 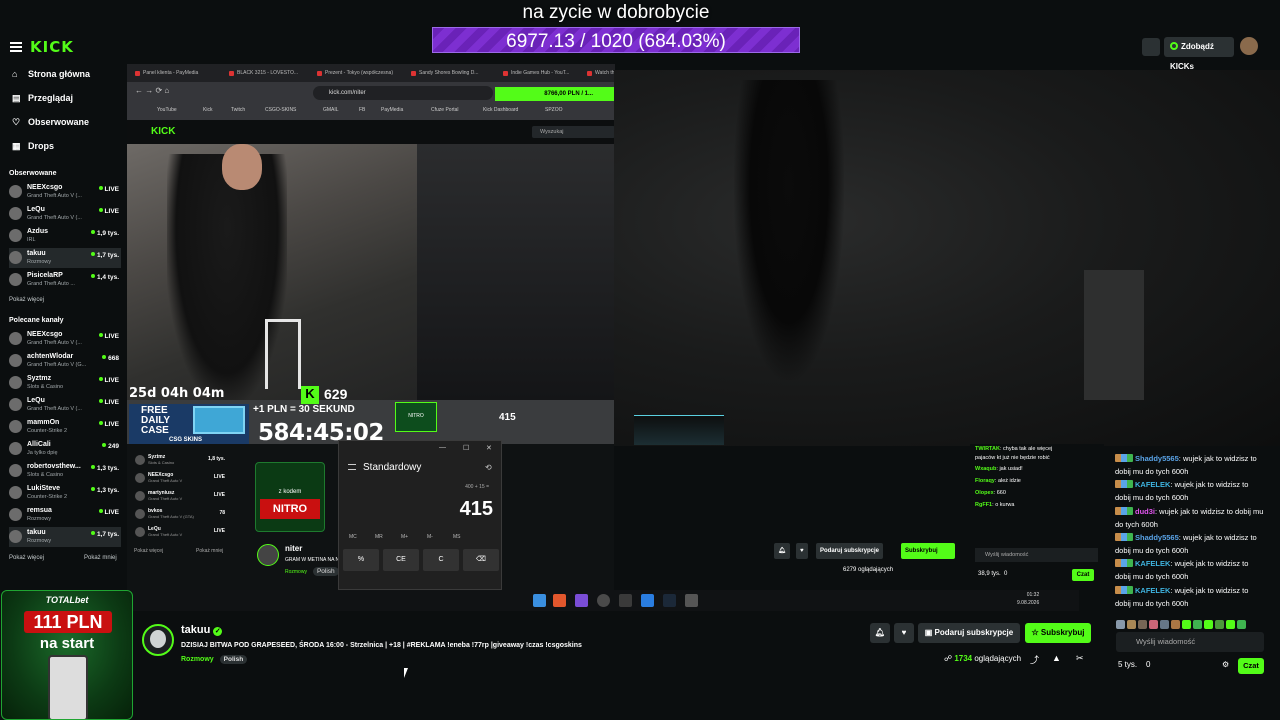 What do you see at coordinates (15, 74) in the screenshot?
I see `home-icon: ⌂` at bounding box center [15, 74].